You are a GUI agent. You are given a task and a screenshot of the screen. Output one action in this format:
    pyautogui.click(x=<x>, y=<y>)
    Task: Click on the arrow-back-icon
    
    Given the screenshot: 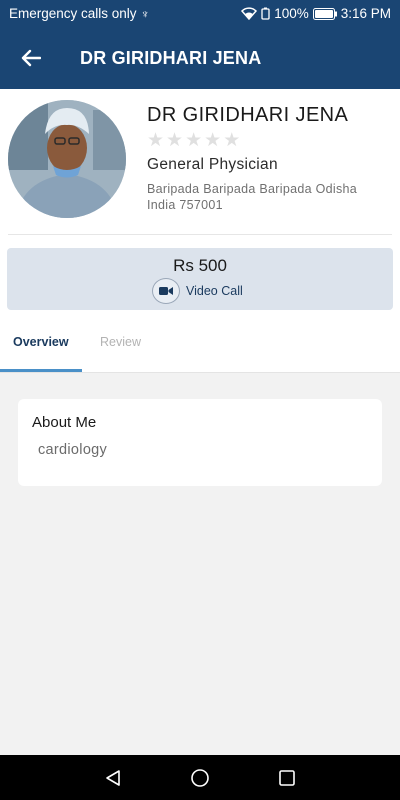 What is the action you would take?
    pyautogui.click(x=31, y=58)
    